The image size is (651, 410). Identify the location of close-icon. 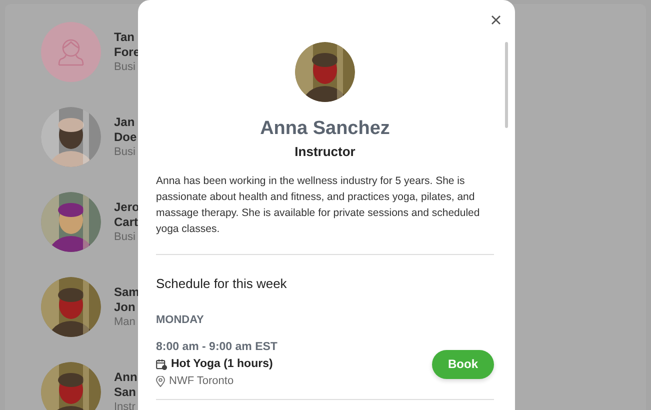
(496, 20).